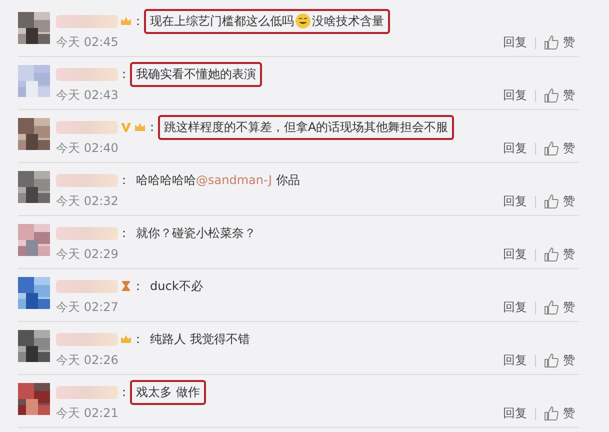 This screenshot has height=432, width=609. Describe the element at coordinates (196, 74) in the screenshot. I see `comment-text: 我确实看不懂她的表演` at that location.